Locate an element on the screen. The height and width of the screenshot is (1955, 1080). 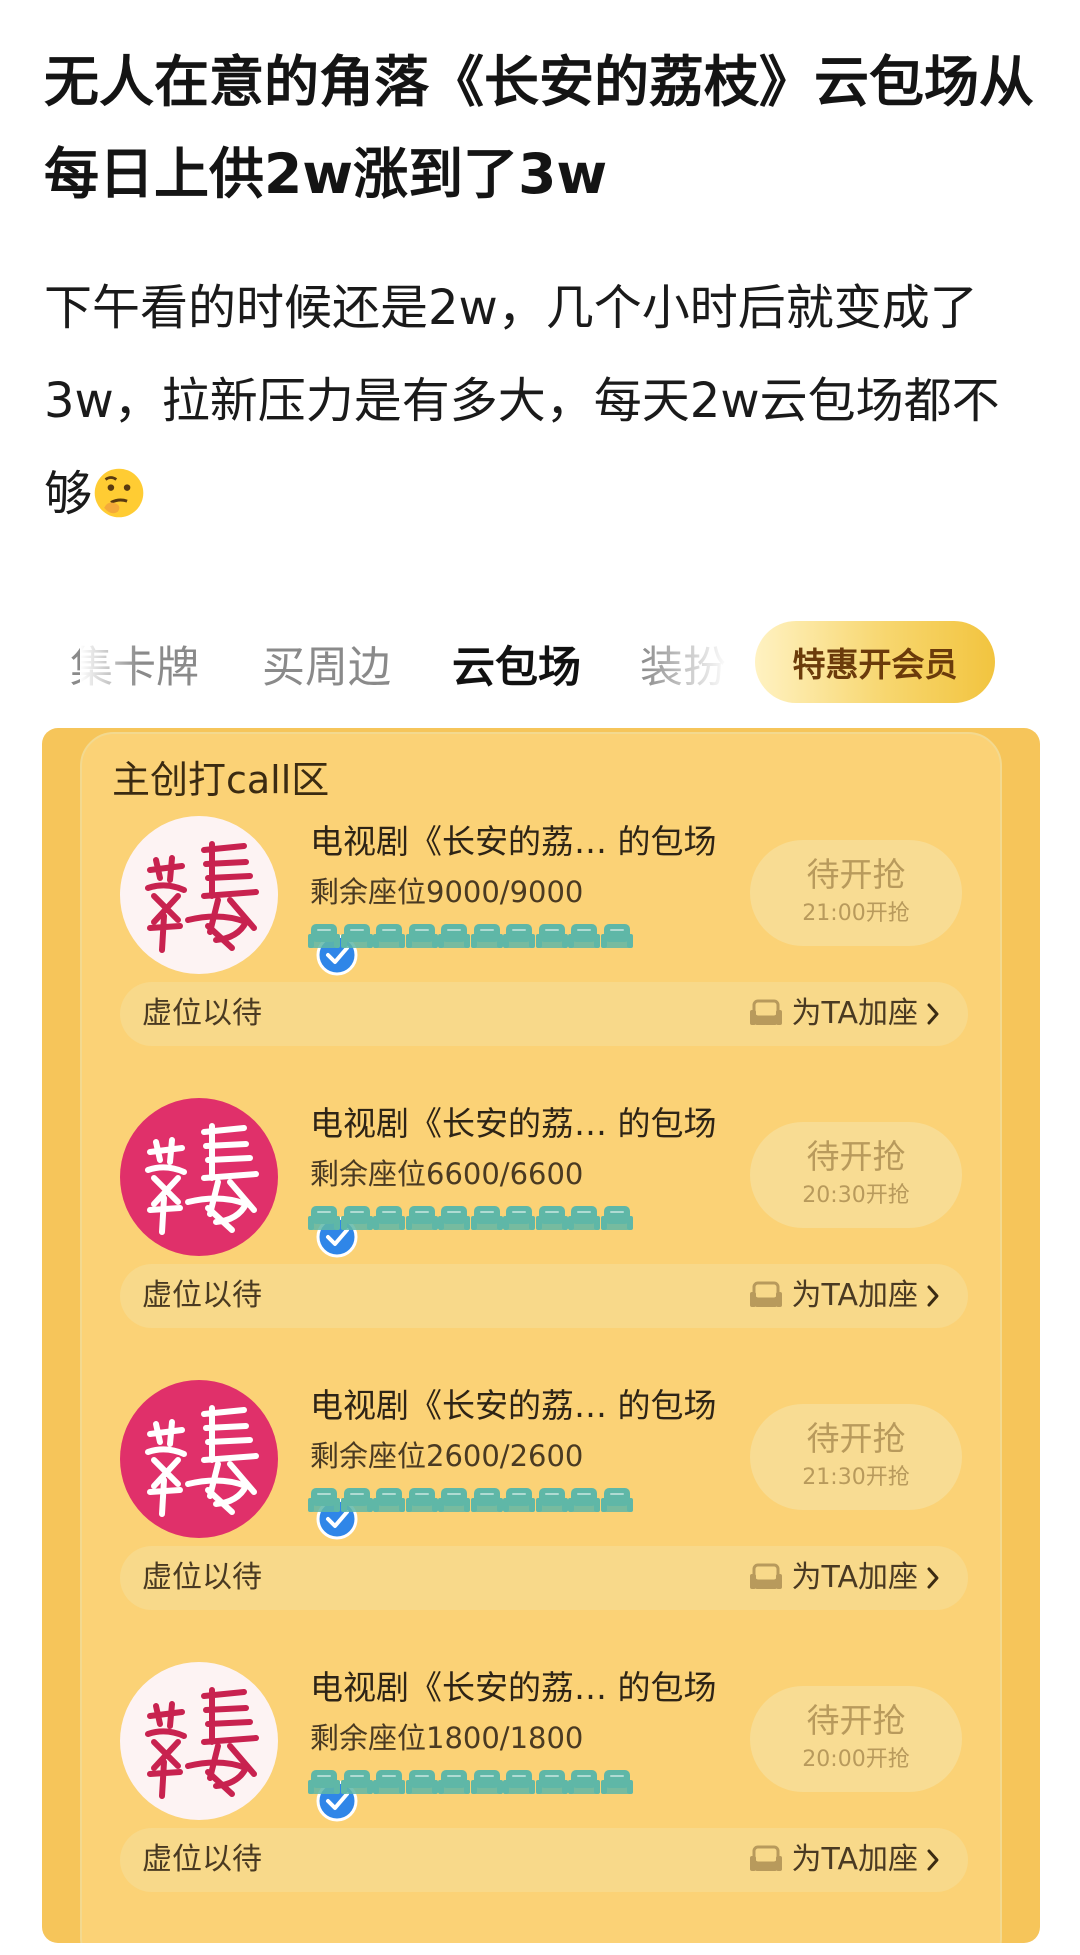
vip-membership-button: 特惠开会员 is located at coordinates (875, 662).